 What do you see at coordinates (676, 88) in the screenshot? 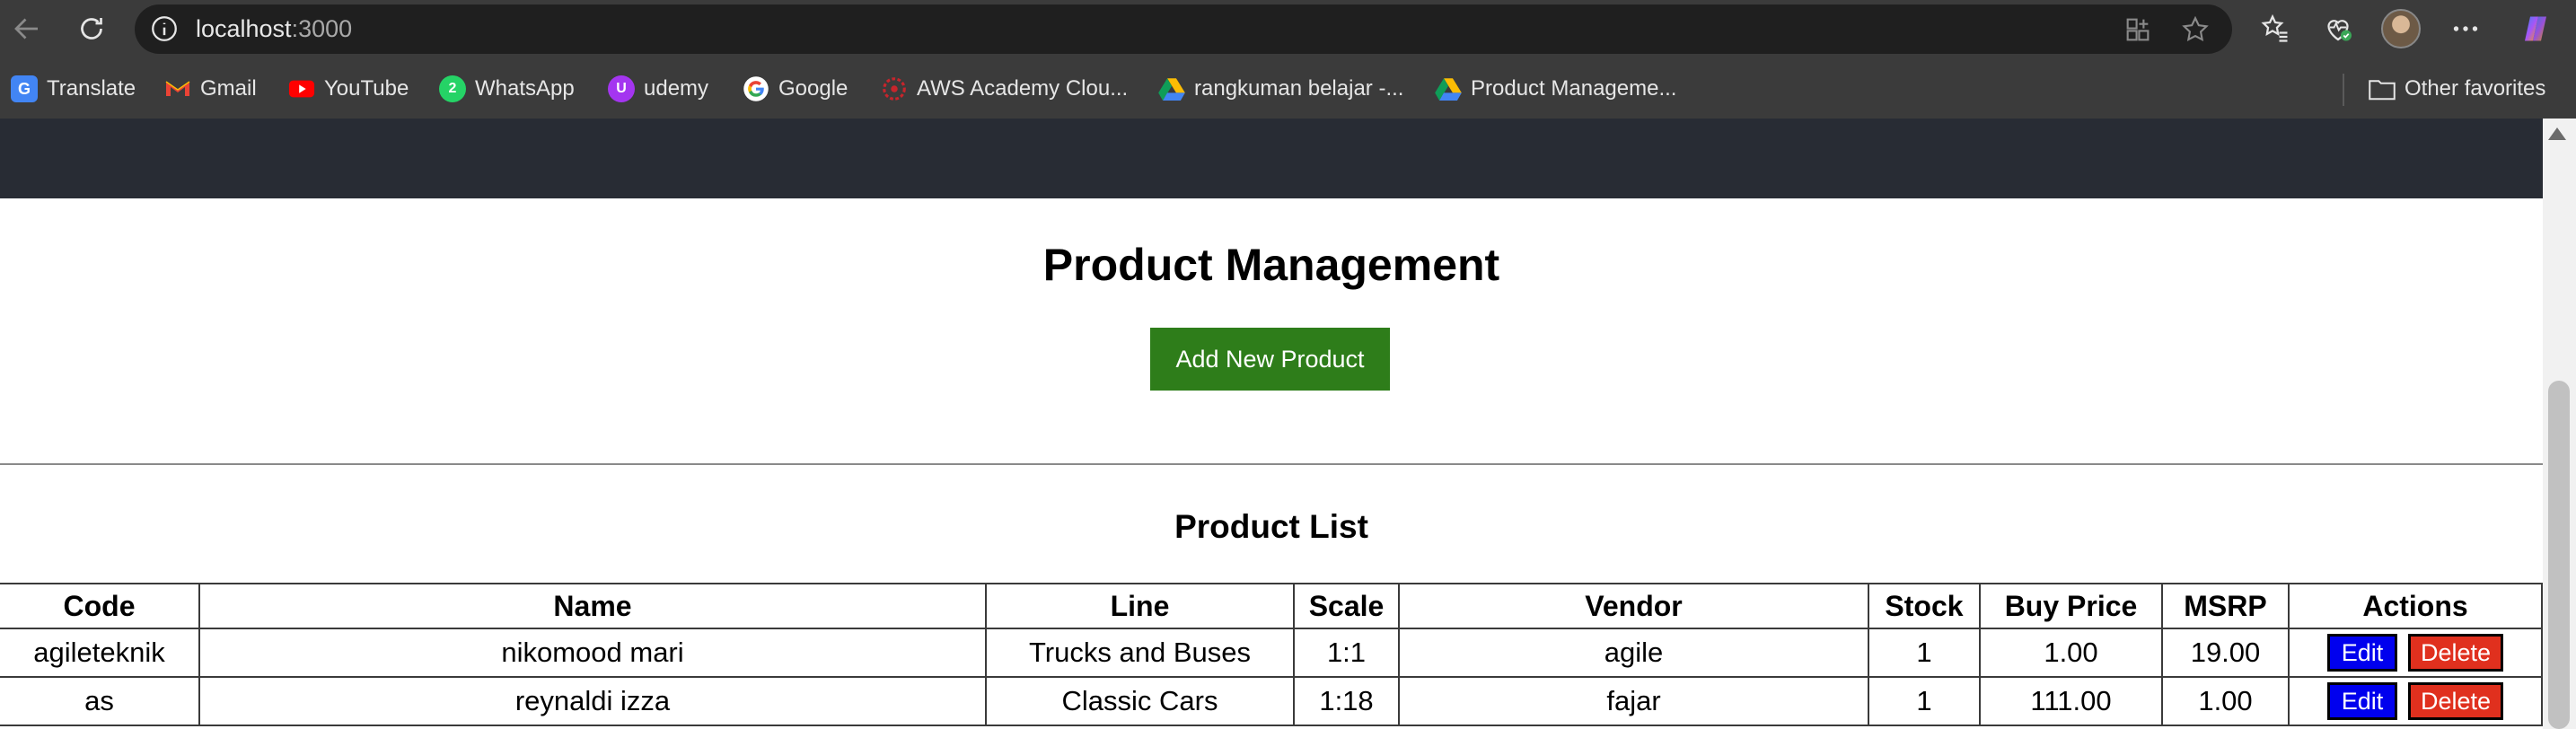
I see `bookmark-label: udemy` at bounding box center [676, 88].